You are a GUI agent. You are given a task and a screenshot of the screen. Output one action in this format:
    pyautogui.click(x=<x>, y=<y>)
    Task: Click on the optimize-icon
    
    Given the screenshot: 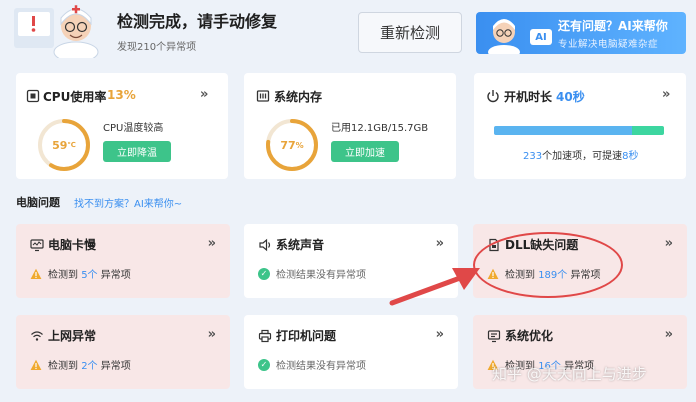 What is the action you would take?
    pyautogui.click(x=494, y=335)
    